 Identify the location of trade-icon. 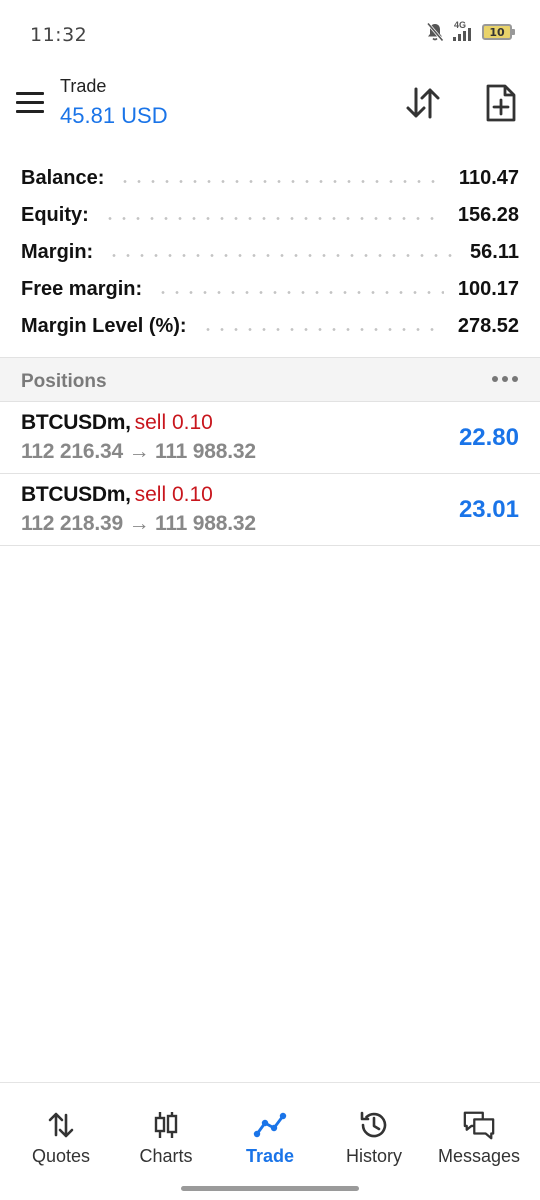
(270, 1125).